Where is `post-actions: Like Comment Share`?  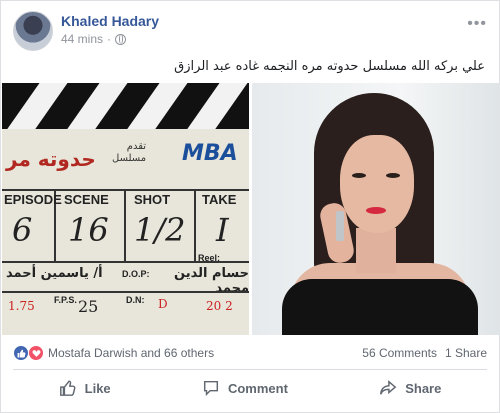 post-actions: Like Comment Share is located at coordinates (250, 388).